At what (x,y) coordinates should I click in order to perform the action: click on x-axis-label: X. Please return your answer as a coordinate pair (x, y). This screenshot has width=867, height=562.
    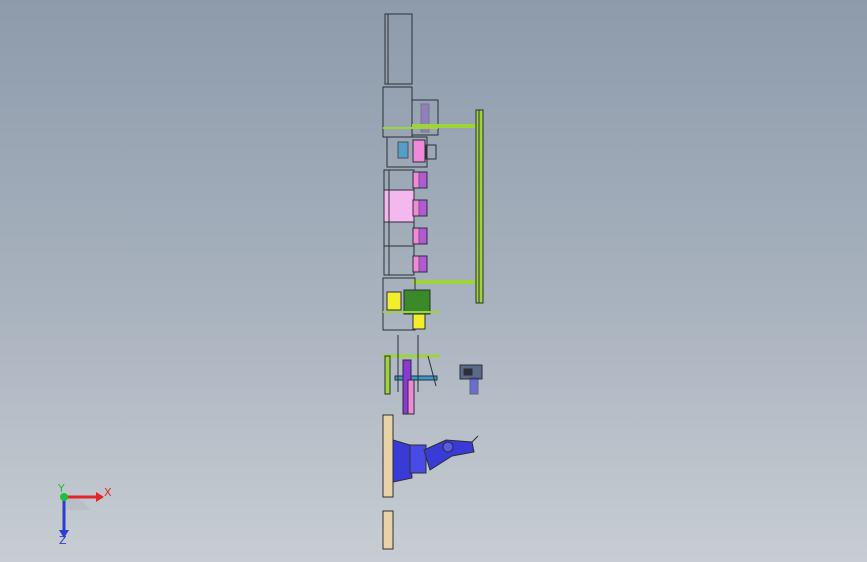
    Looking at the image, I should click on (108, 492).